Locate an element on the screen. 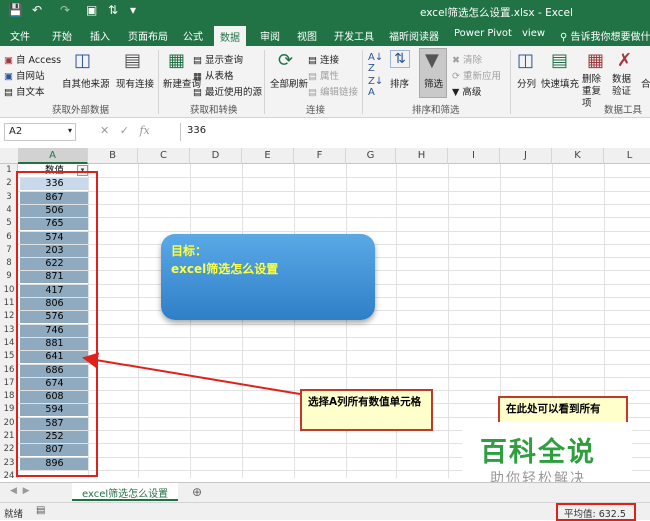 Image resolution: width=650 pixels, height=521 pixels. flash-fill-button: 快速填充 is located at coordinates (560, 83).